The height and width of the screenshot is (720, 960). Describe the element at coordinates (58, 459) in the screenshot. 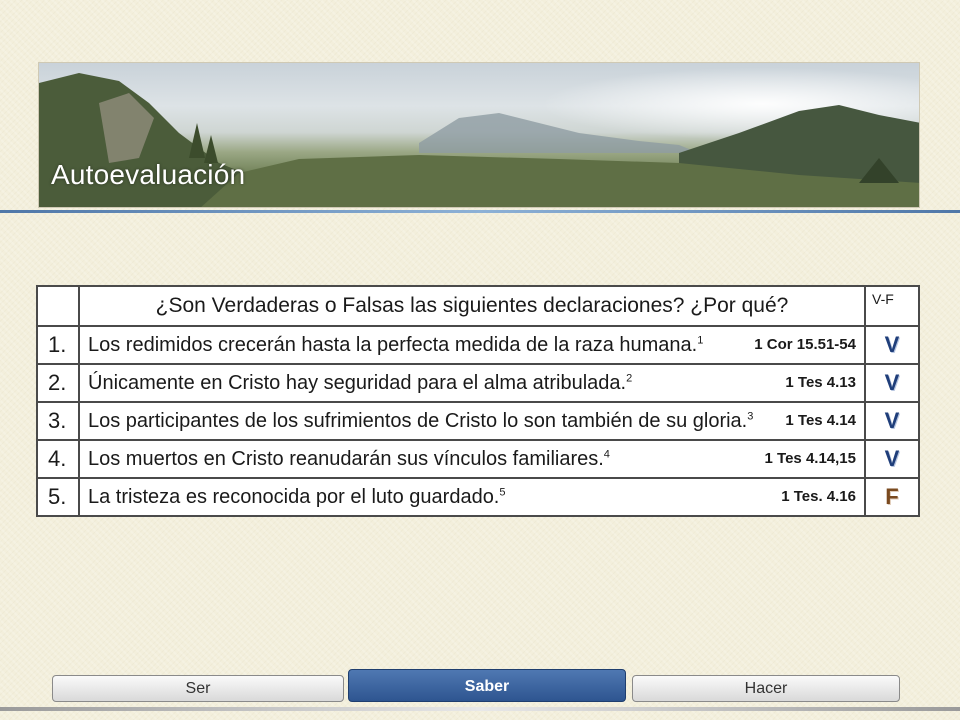

I see `row-number: 4.` at that location.